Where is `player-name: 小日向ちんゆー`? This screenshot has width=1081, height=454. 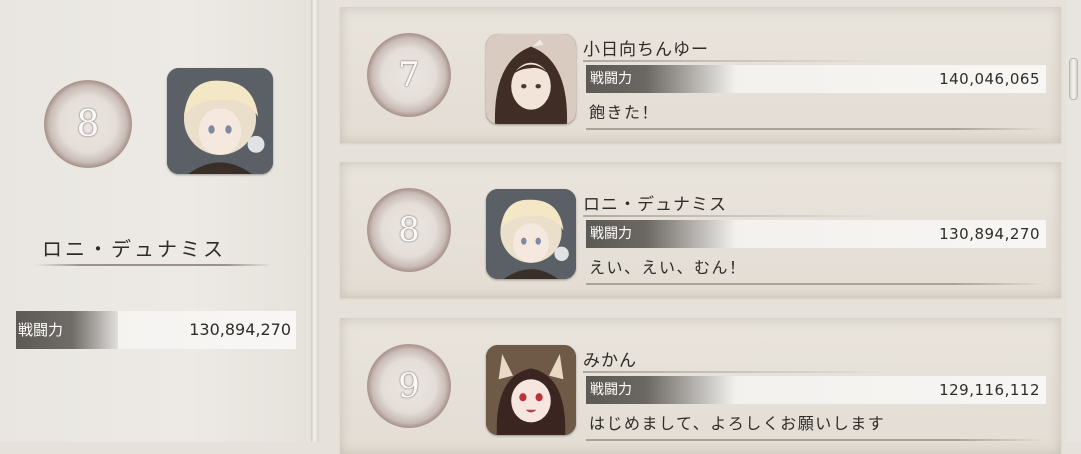 player-name: 小日向ちんゆー is located at coordinates (646, 50).